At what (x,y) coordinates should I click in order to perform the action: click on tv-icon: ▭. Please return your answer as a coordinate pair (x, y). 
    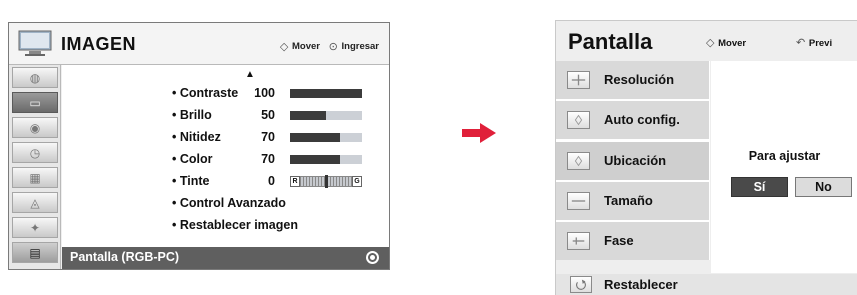
    Looking at the image, I should click on (35, 102).